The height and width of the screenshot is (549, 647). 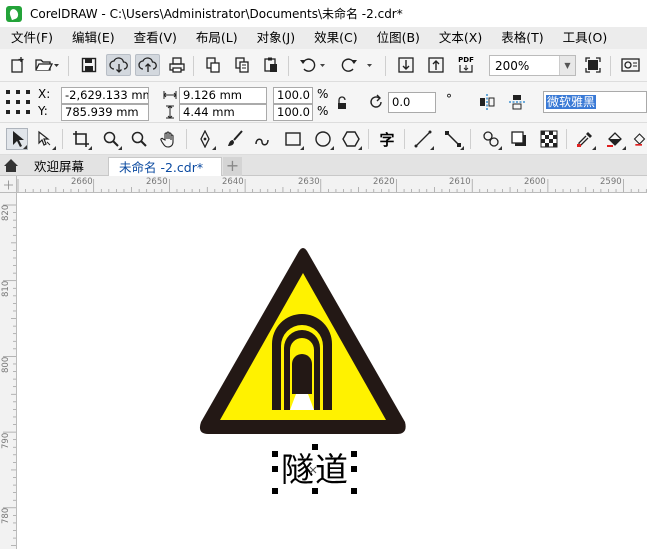 What do you see at coordinates (313, 470) in the screenshot?
I see `selection-center-marker` at bounding box center [313, 470].